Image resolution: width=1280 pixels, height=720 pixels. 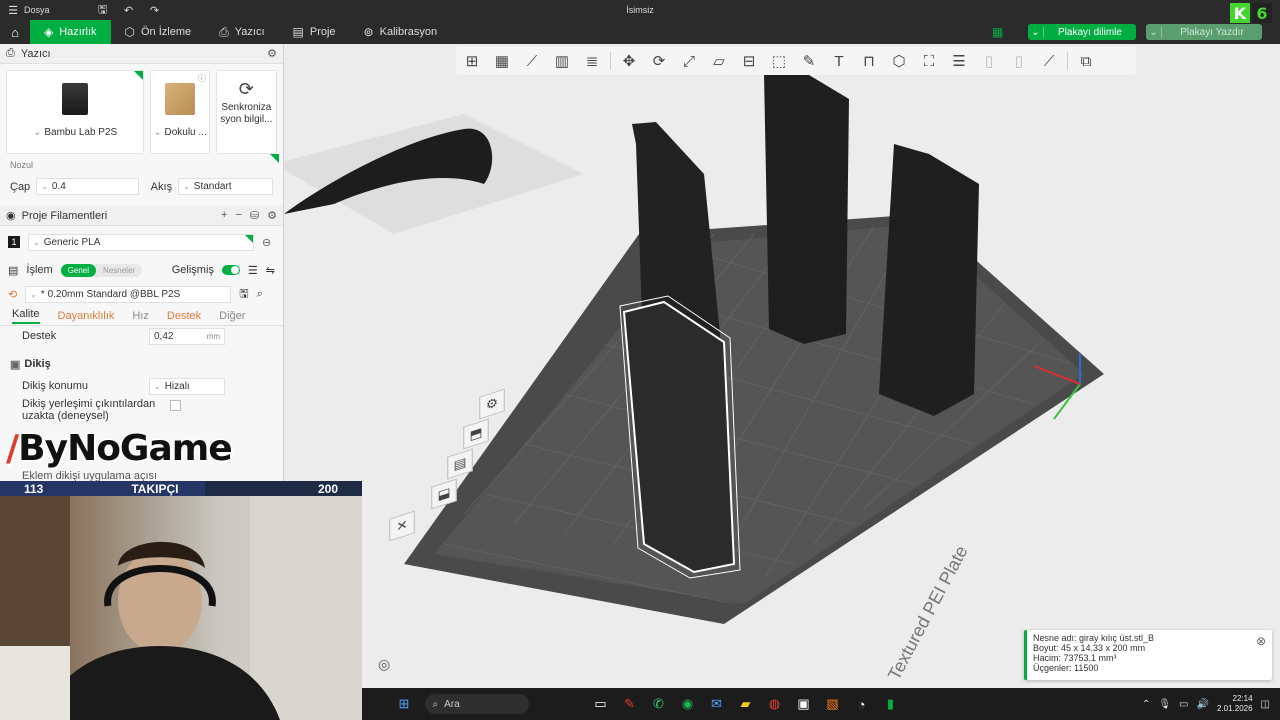 What do you see at coordinates (659, 61) in the screenshot?
I see `rotate-icon: ⟳` at bounding box center [659, 61].